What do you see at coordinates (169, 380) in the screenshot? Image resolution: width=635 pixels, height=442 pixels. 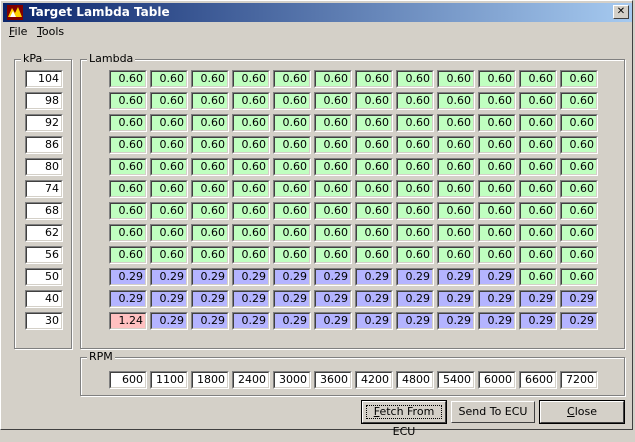 I see `rpm-cell: 1100` at bounding box center [169, 380].